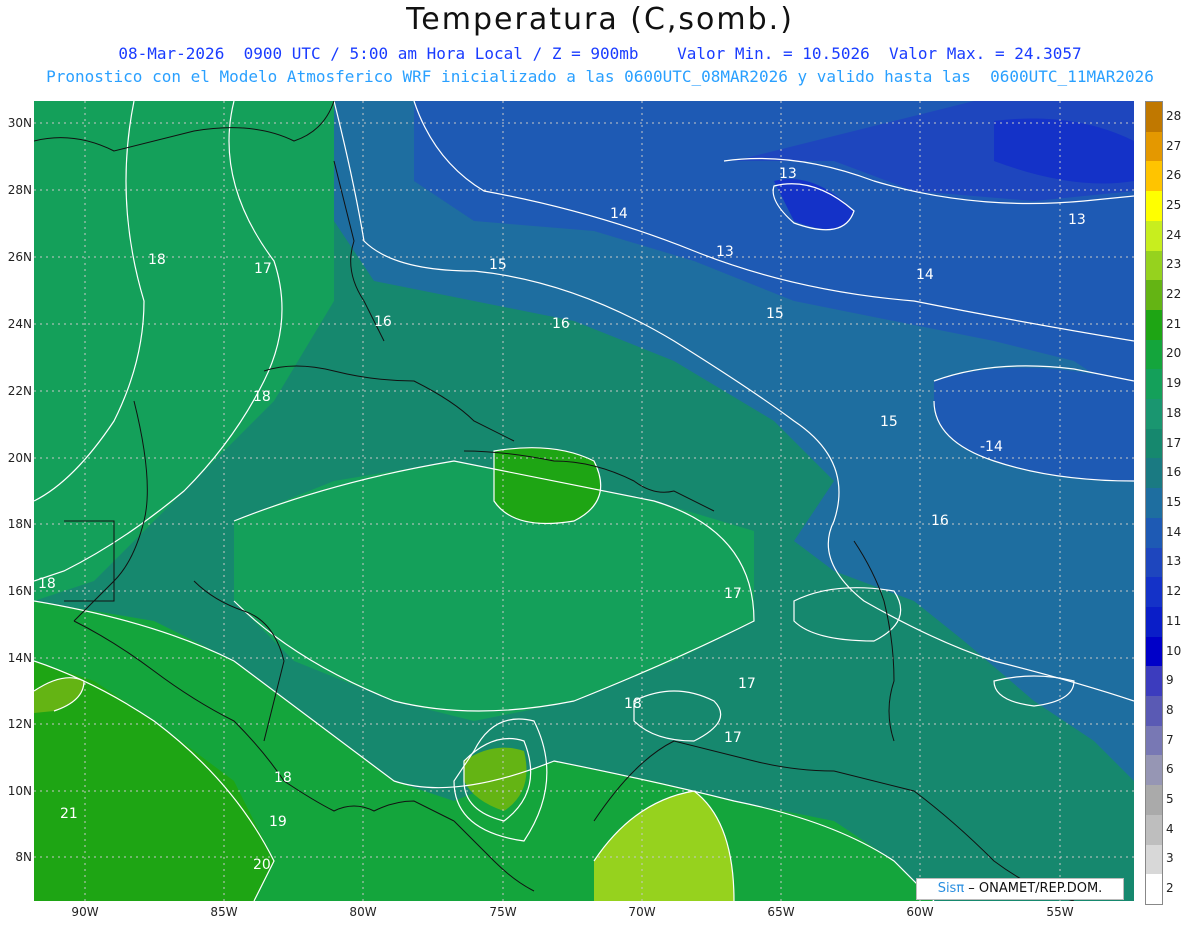 The width and height of the screenshot is (1200, 927). I want to click on colorbar-label: 14, so click(1174, 531).